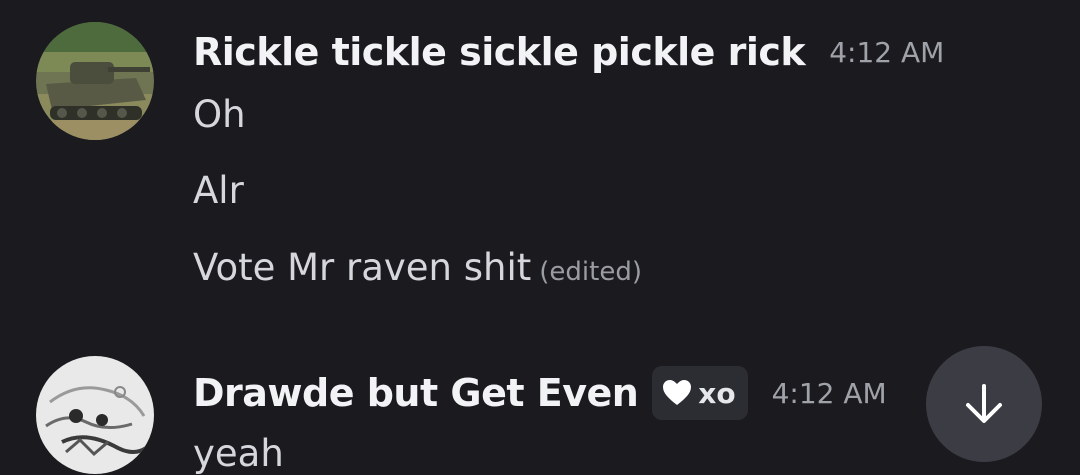  I want to click on message-text-edited: Vote Mr raven shit (edited), so click(417, 267).